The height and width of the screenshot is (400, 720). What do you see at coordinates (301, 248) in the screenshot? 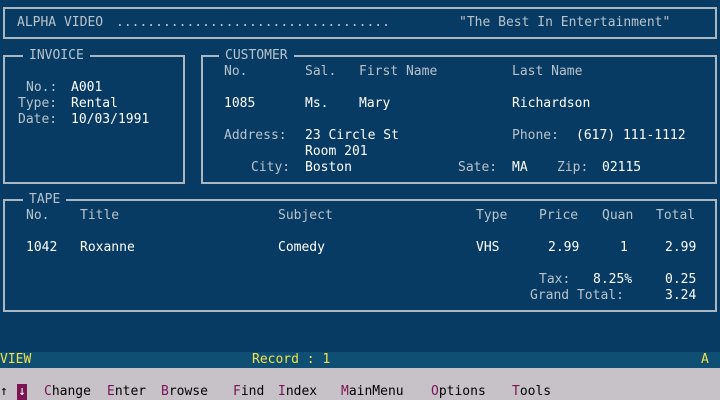
I see `tape-subject-value: Comedy` at bounding box center [301, 248].